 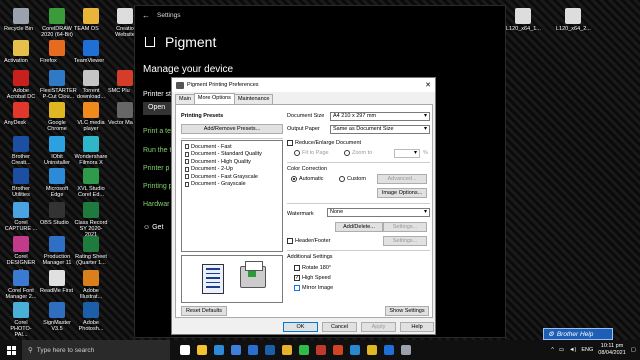 What do you see at coordinates (184, 350) in the screenshot?
I see `taskbar-app-task-view` at bounding box center [184, 350].